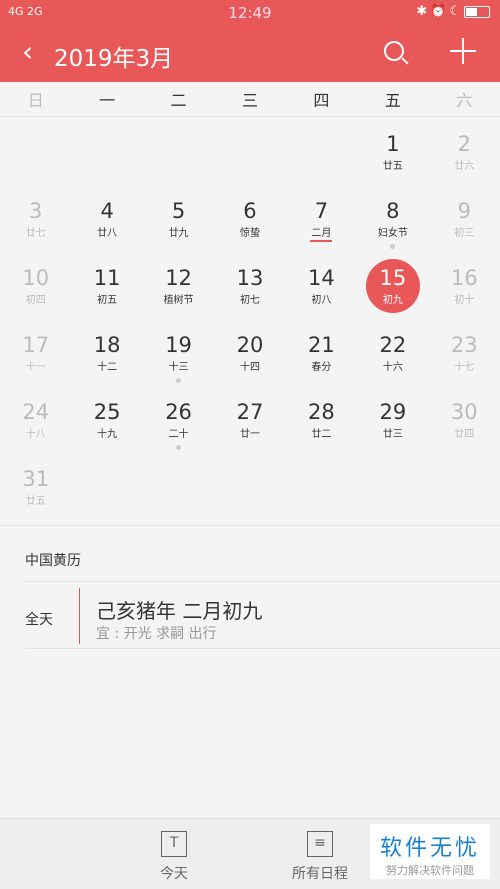 The height and width of the screenshot is (889, 500). What do you see at coordinates (393, 412) in the screenshot?
I see `day-number: 29` at bounding box center [393, 412].